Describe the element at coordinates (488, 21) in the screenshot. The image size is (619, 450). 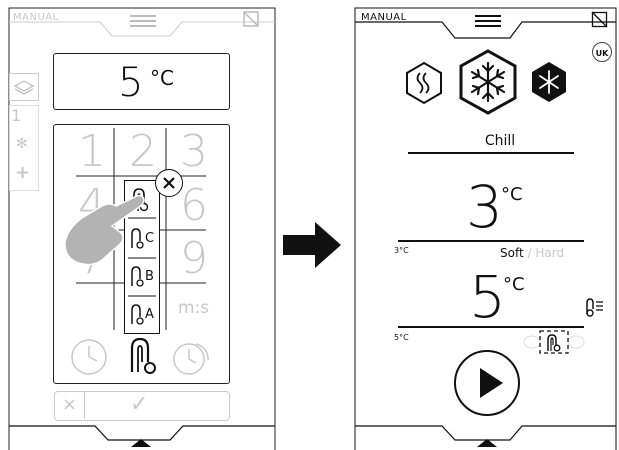
I see `menu-icon` at that location.